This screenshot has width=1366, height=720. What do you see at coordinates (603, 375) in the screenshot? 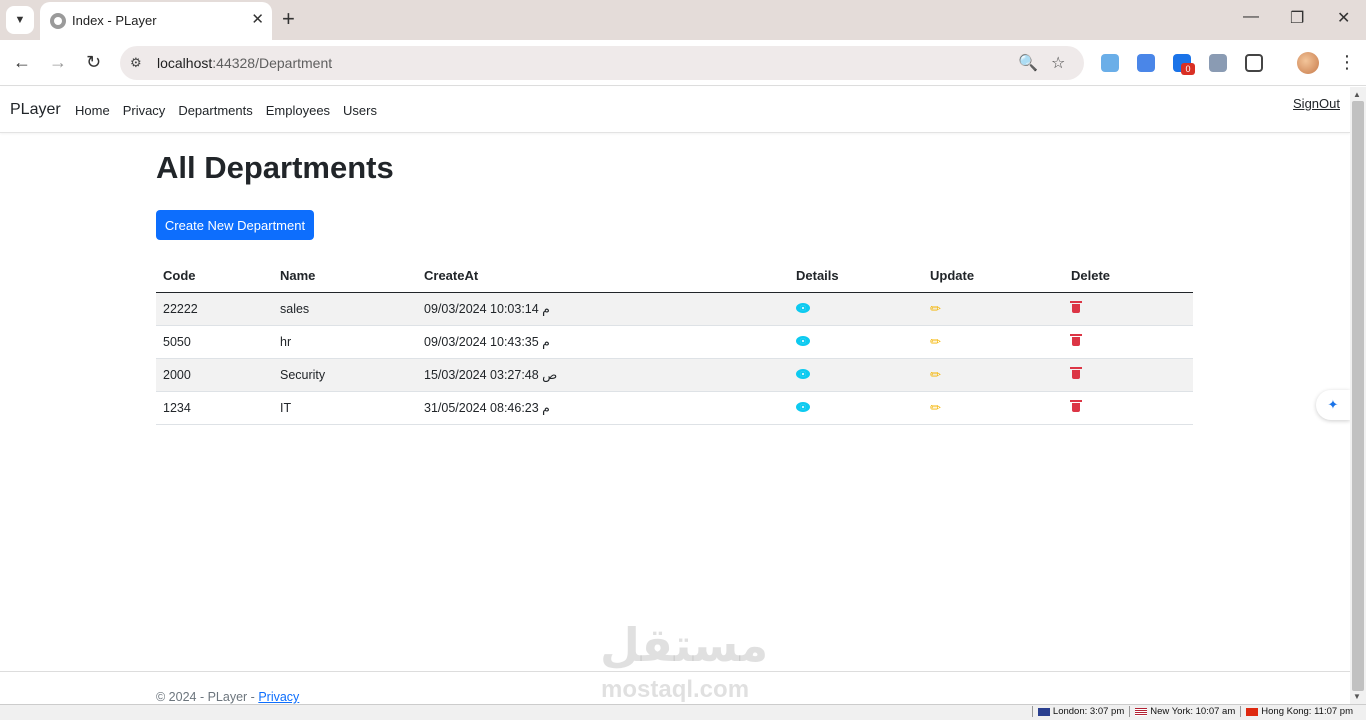
I see `cell-created: 15/03/2024 03:27:48 ص` at bounding box center [603, 375].